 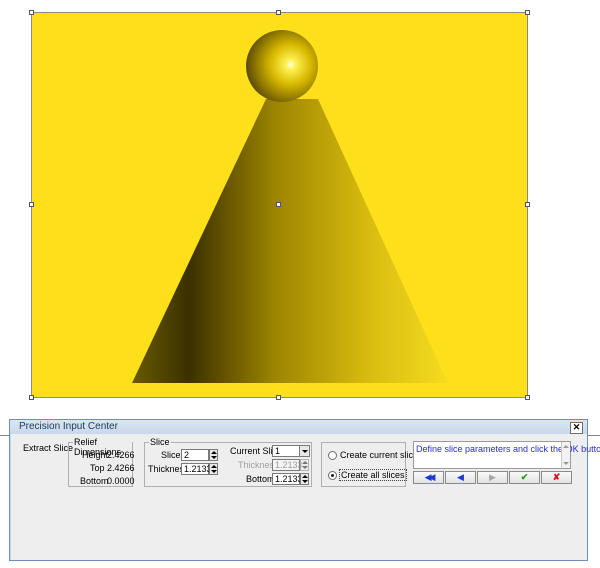 I want to click on slices-input: 2, so click(x=195, y=455).